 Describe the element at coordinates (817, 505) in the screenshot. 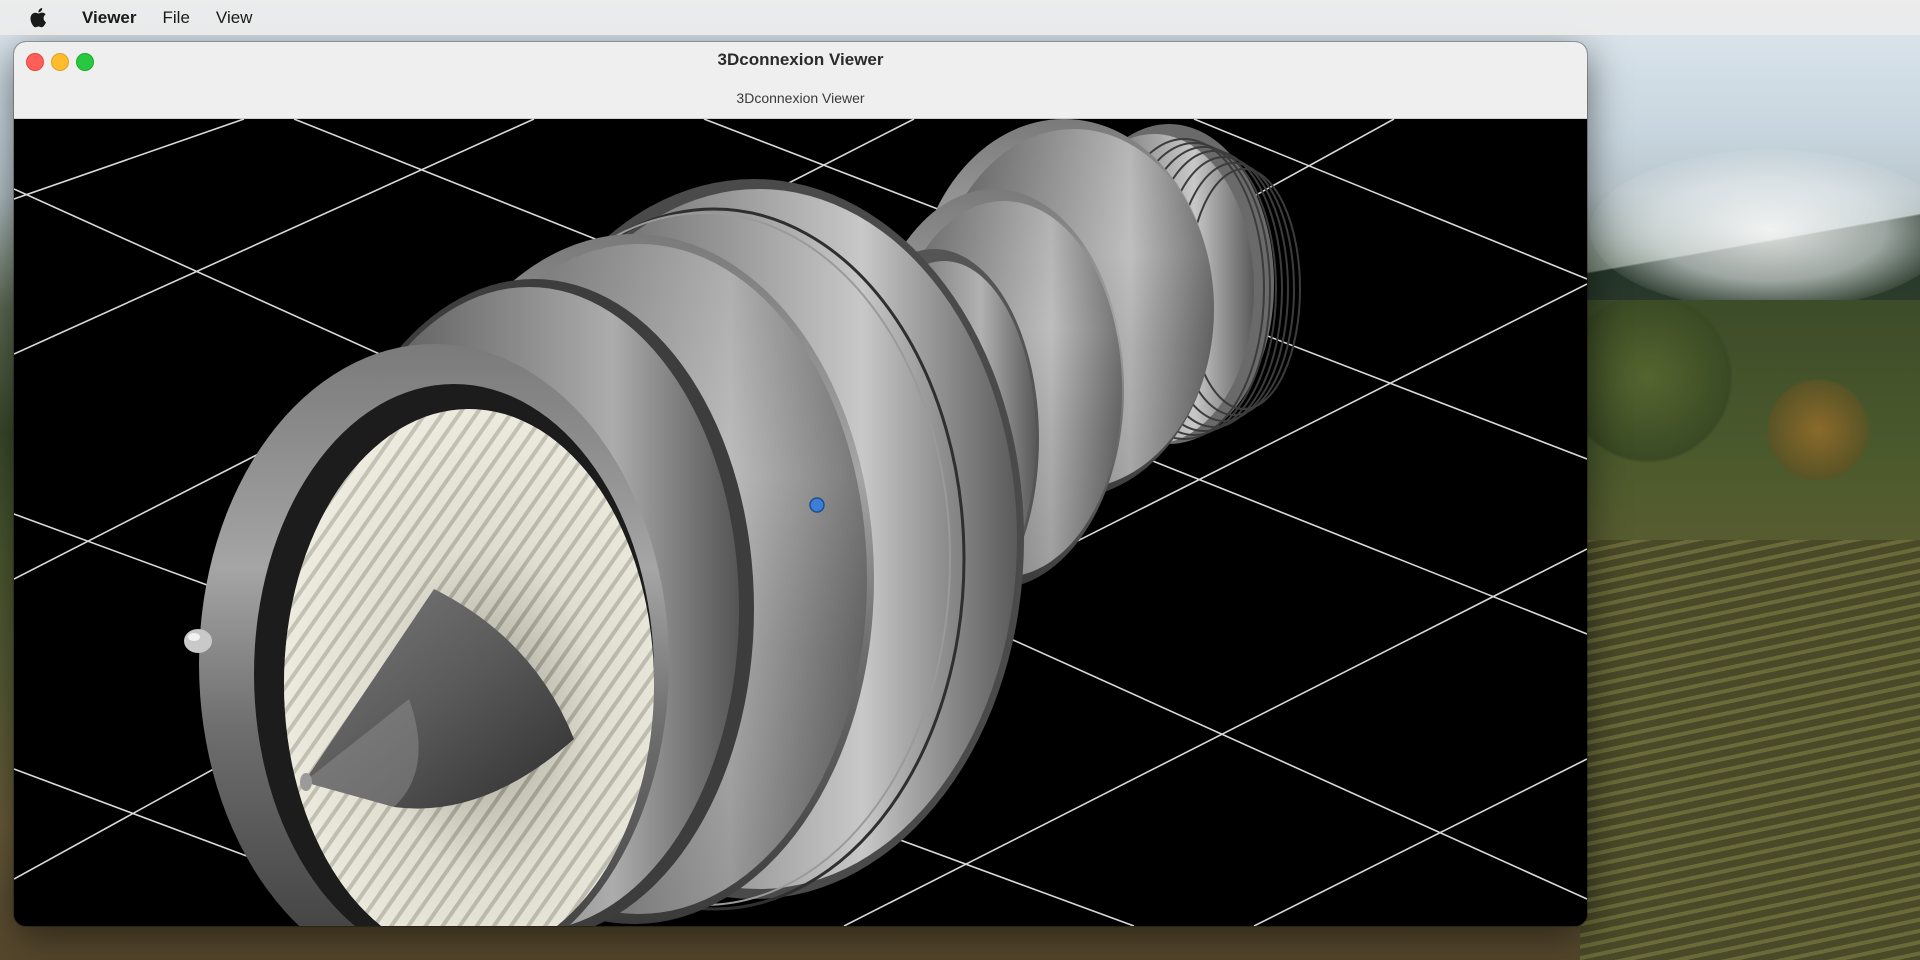

I see `rotation-pivot-icon` at that location.